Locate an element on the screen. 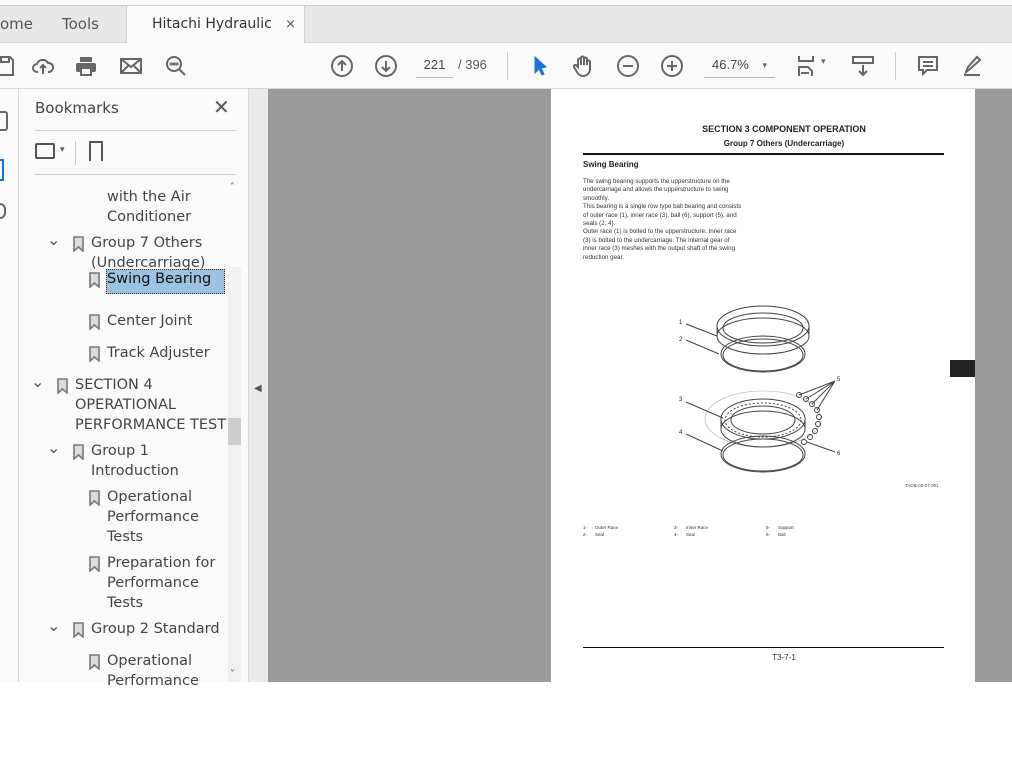 The width and height of the screenshot is (1012, 771). zoom-level-value: 46.7% is located at coordinates (730, 64).